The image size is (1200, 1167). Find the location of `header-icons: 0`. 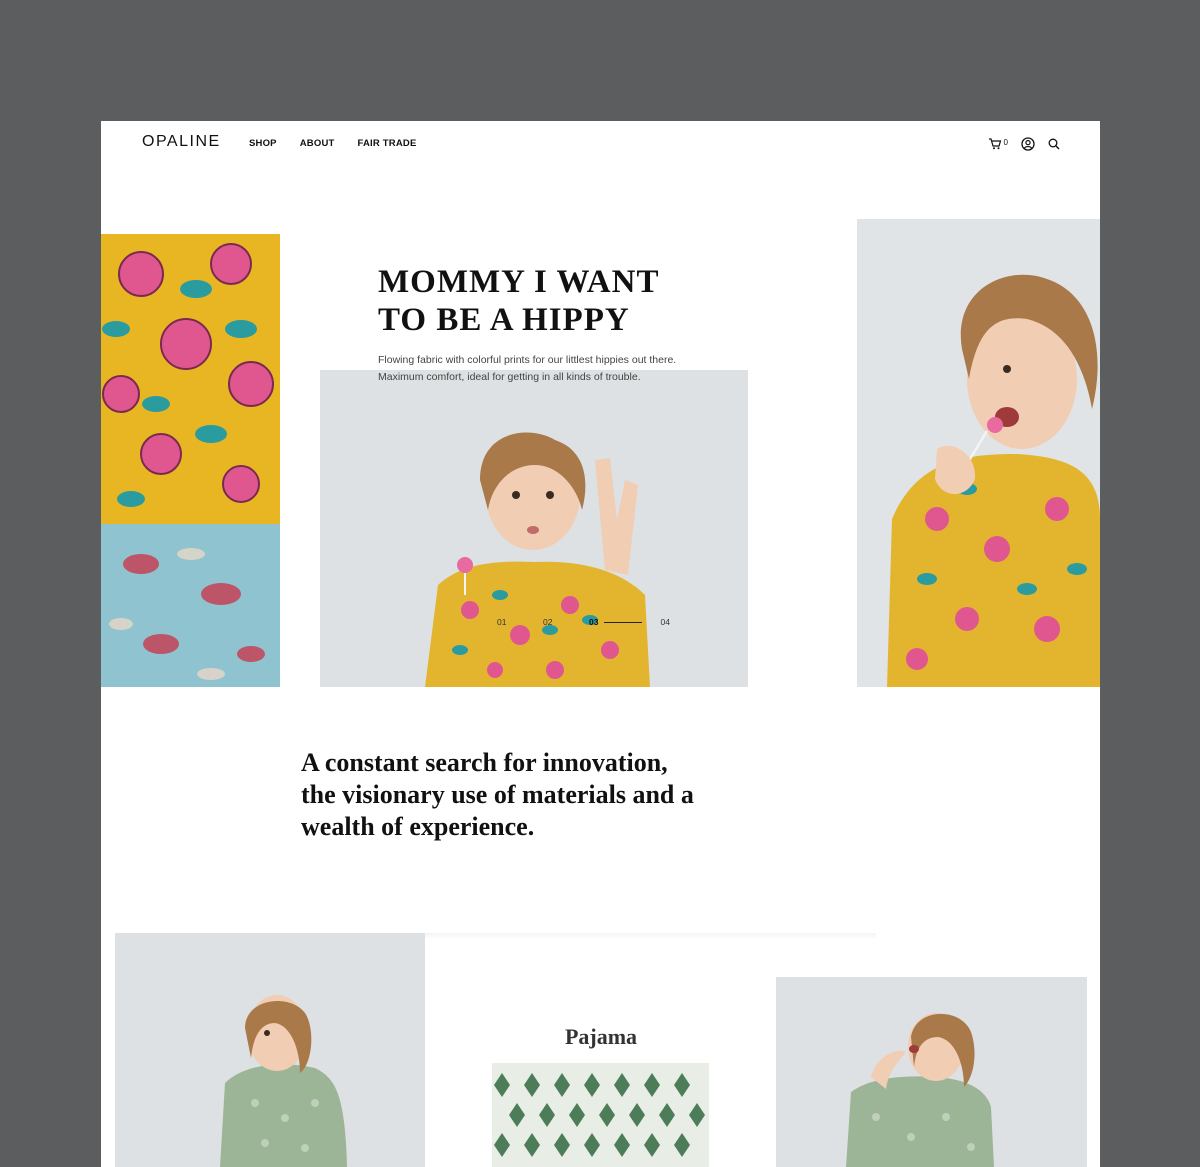

header-icons: 0 is located at coordinates (1024, 144).